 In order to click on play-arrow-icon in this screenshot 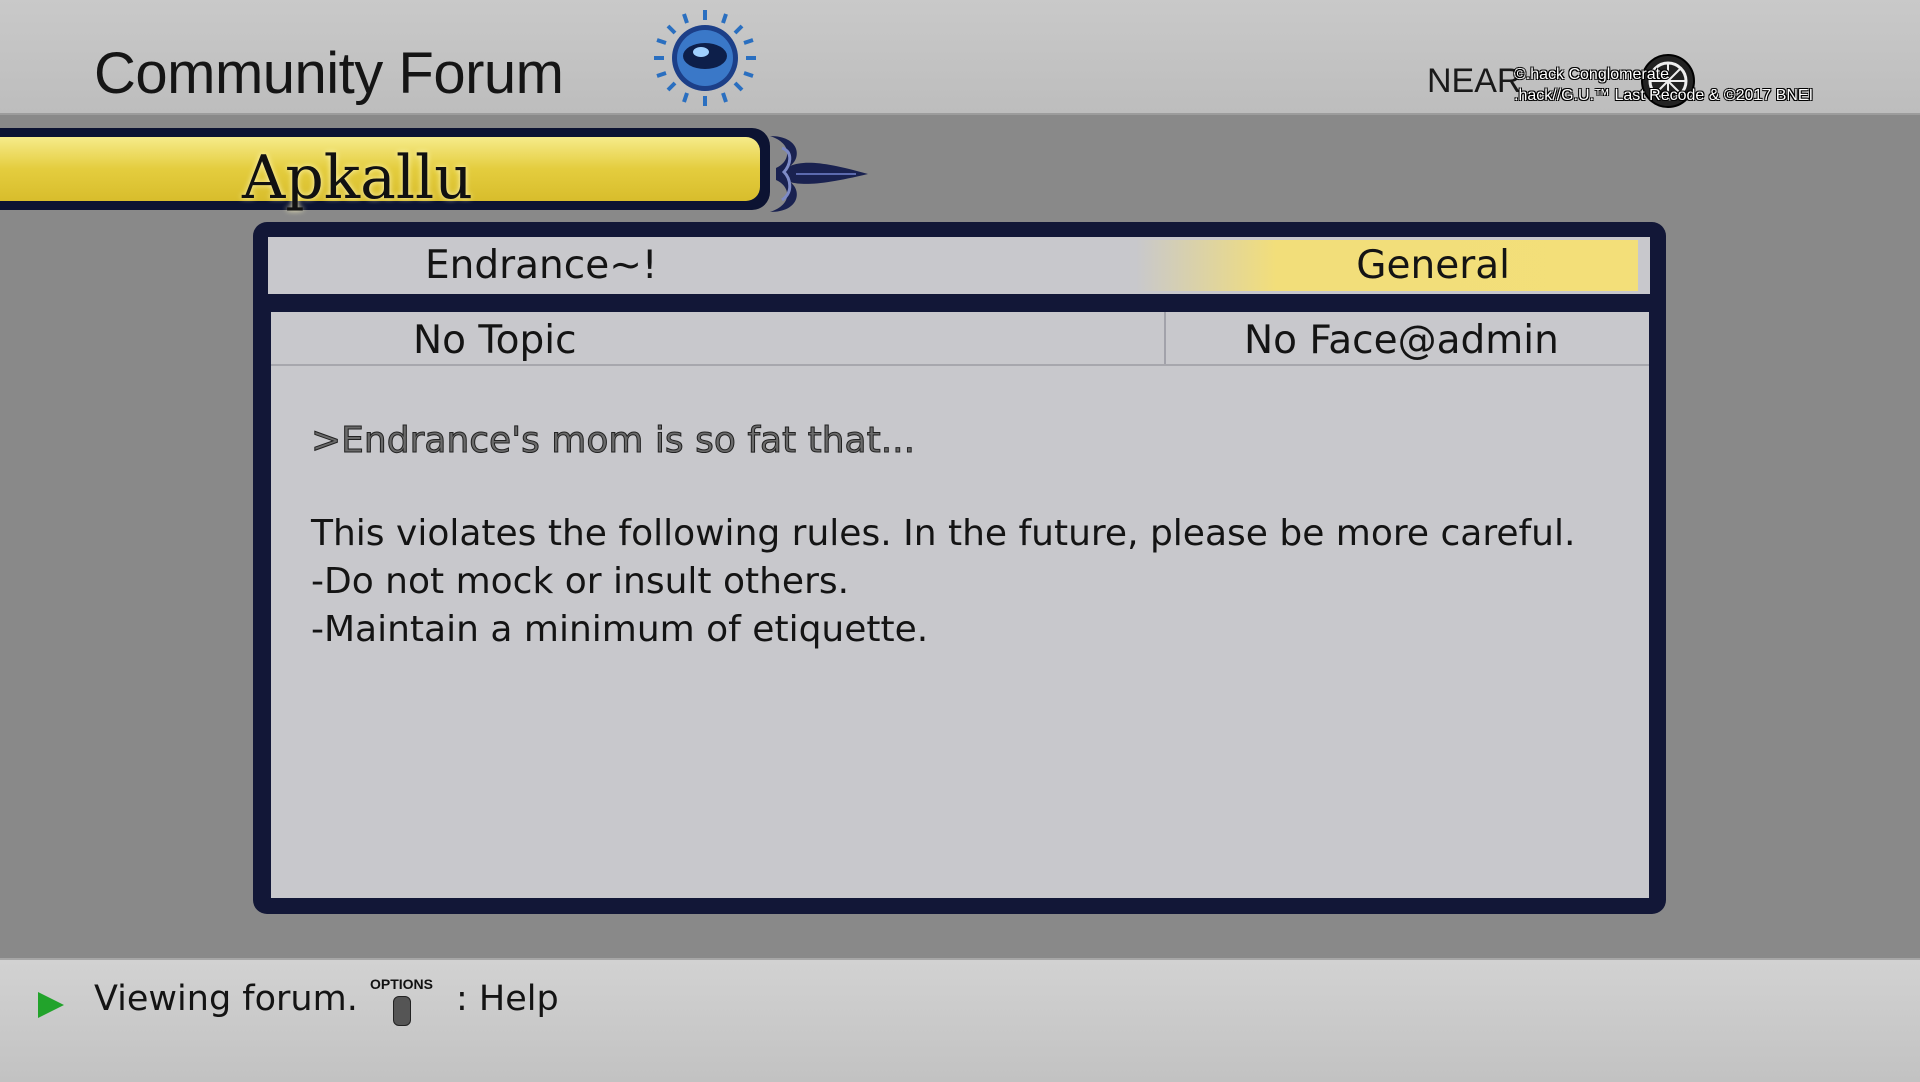, I will do `click(51, 1005)`.